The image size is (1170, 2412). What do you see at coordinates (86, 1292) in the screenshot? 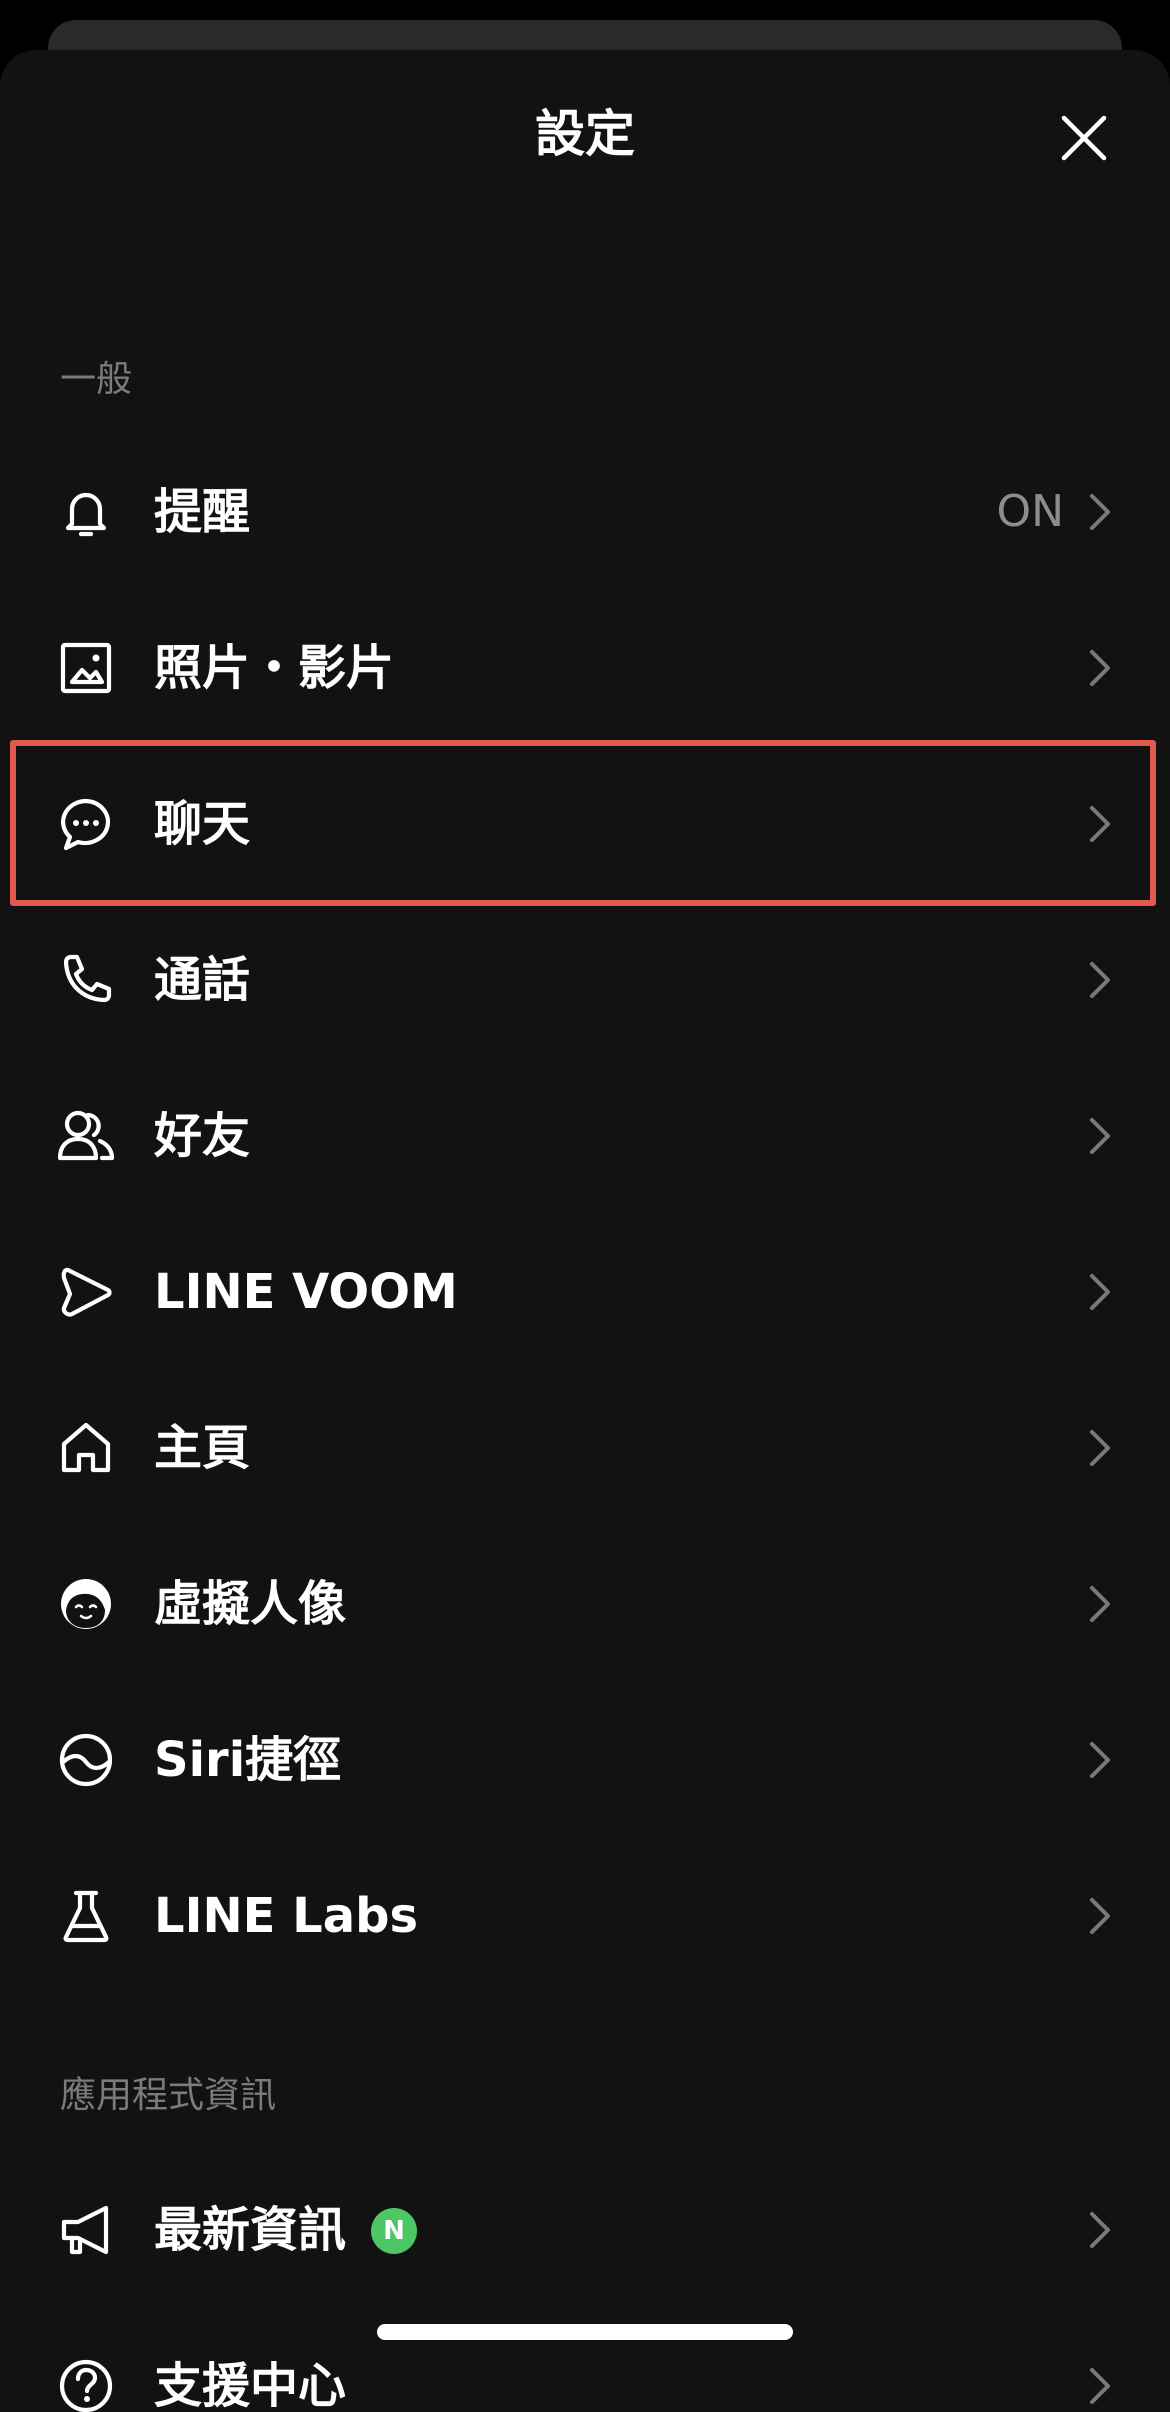
I see `voom-play-icon` at bounding box center [86, 1292].